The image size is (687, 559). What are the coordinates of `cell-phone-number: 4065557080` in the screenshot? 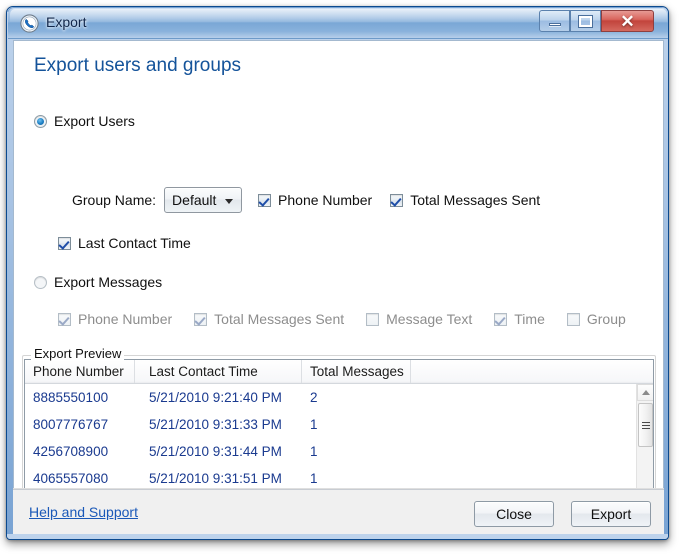 It's located at (71, 478).